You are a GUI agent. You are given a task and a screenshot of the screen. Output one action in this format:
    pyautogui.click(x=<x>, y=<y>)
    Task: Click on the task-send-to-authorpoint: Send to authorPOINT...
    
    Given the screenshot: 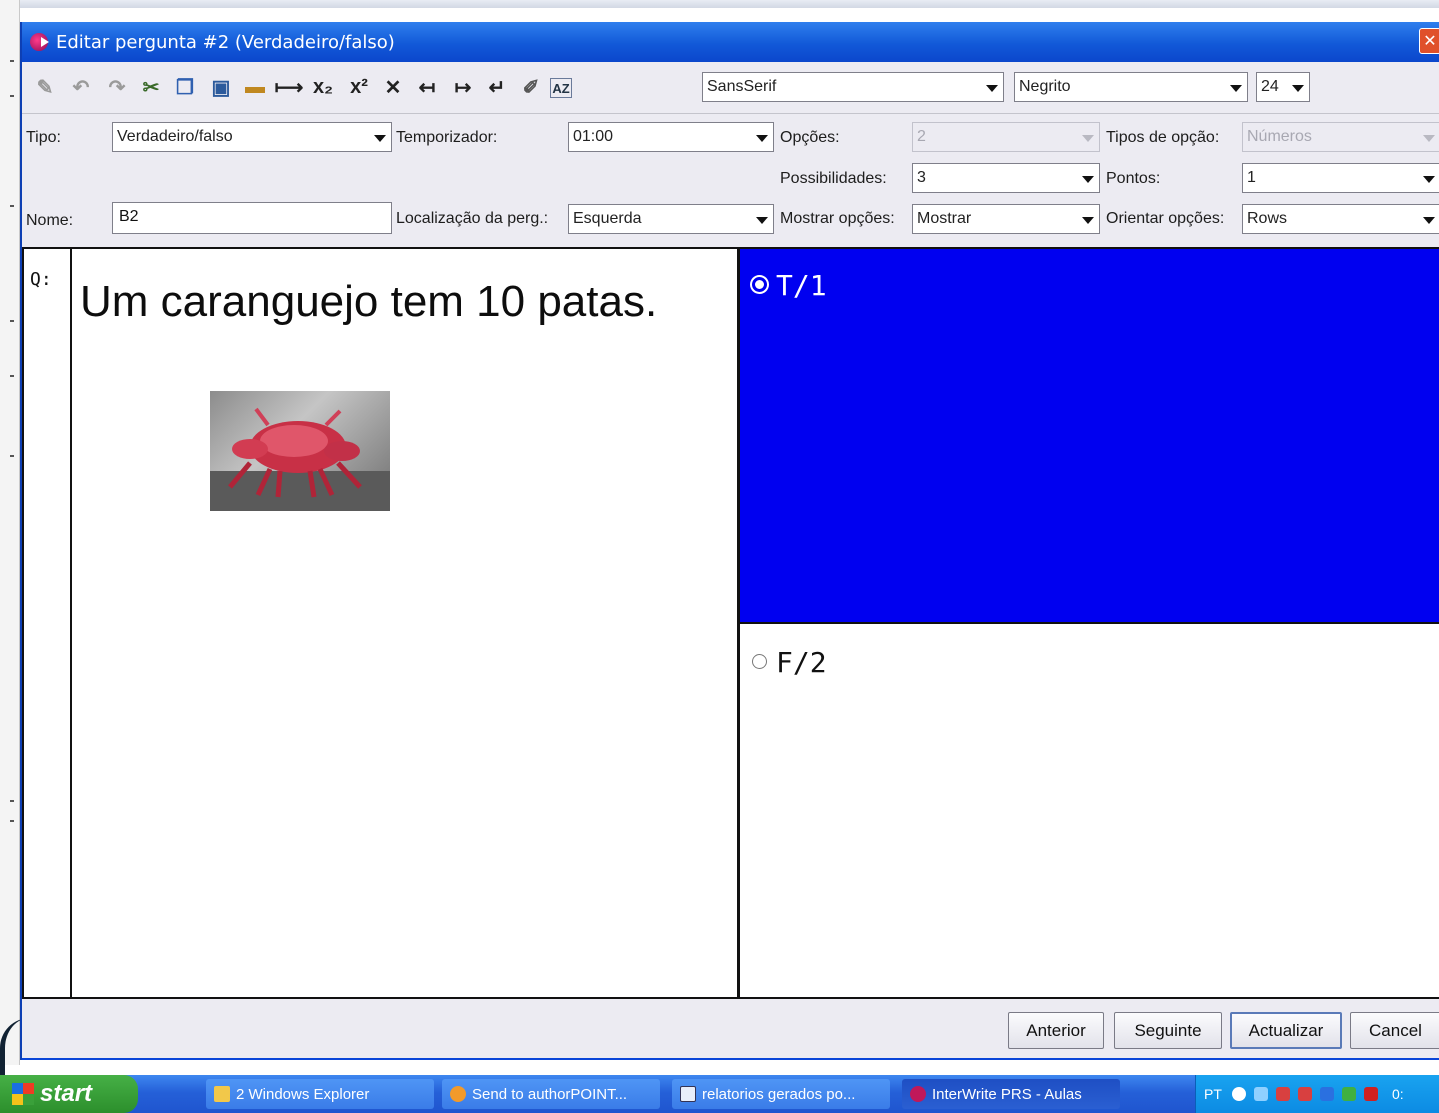 What is the action you would take?
    pyautogui.click(x=551, y=1094)
    